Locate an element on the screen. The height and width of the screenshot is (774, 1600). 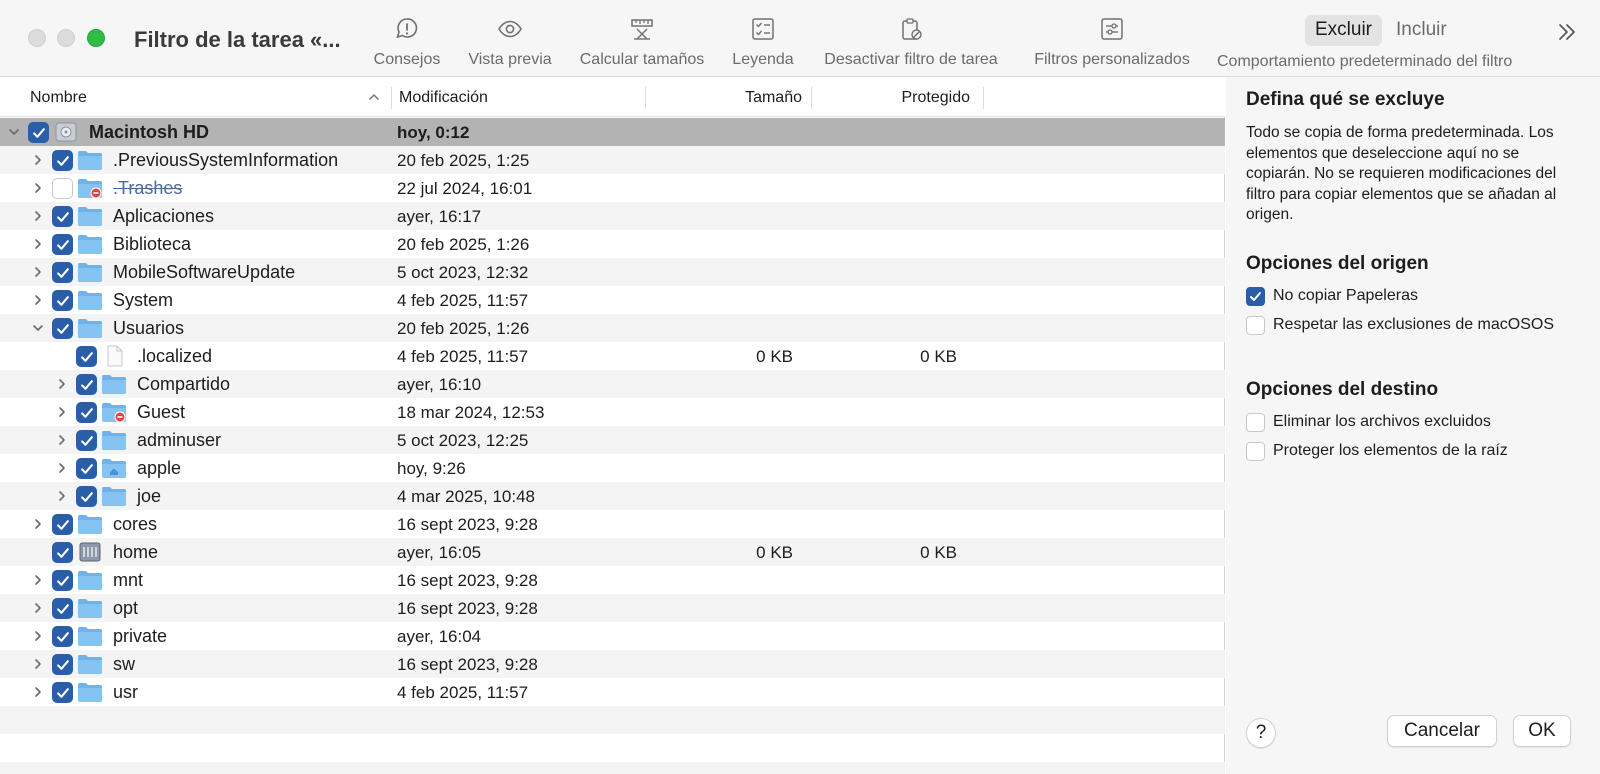
table-row: sw 16 sept 2023, 9:28 is located at coordinates (612, 664).